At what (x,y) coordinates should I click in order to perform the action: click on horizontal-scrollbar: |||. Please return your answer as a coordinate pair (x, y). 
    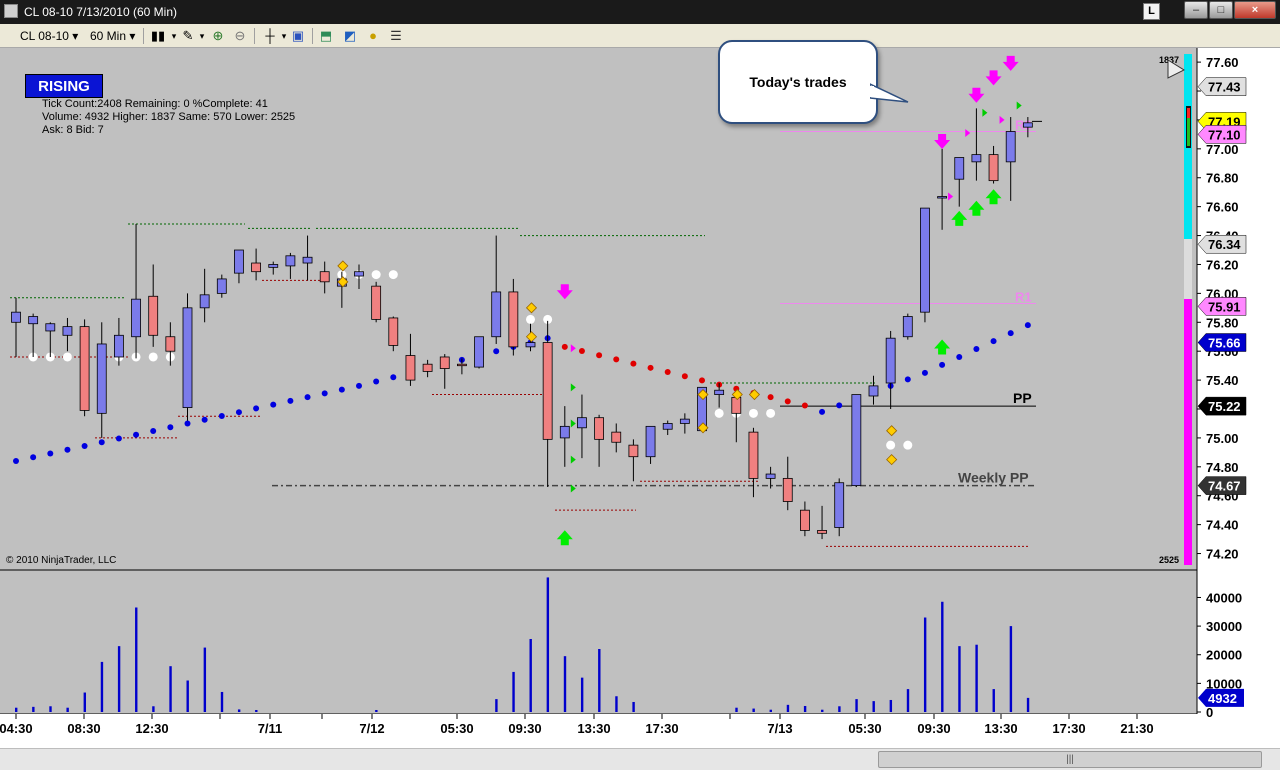
    Looking at the image, I should click on (640, 759).